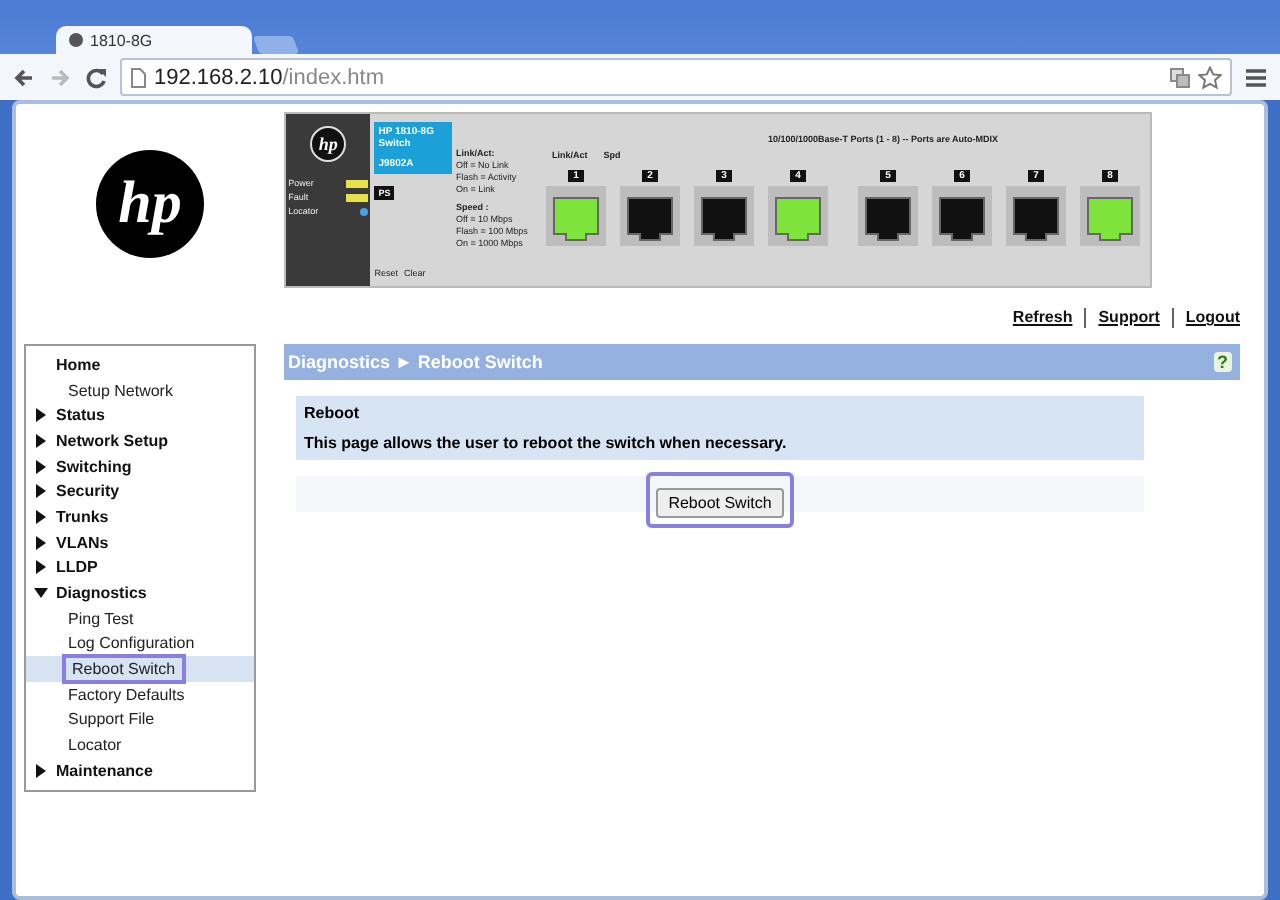  Describe the element at coordinates (80, 415) in the screenshot. I see `menu-section: Status` at that location.